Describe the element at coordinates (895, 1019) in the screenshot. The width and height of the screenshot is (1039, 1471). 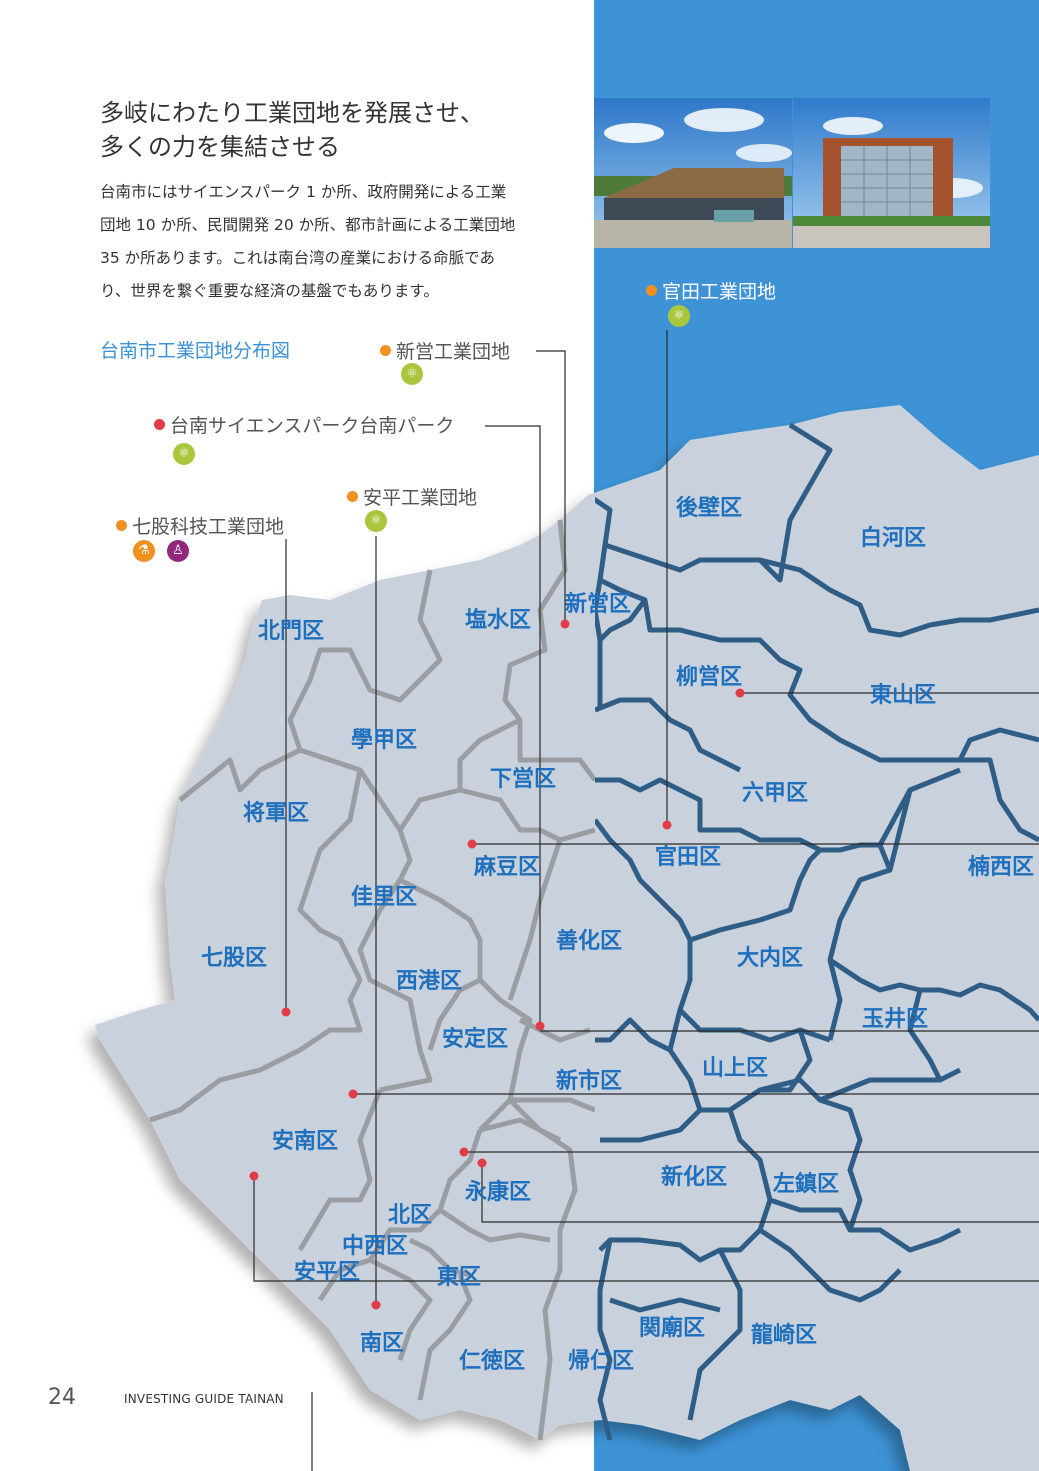
I see `district-yujing: 玉井区` at that location.